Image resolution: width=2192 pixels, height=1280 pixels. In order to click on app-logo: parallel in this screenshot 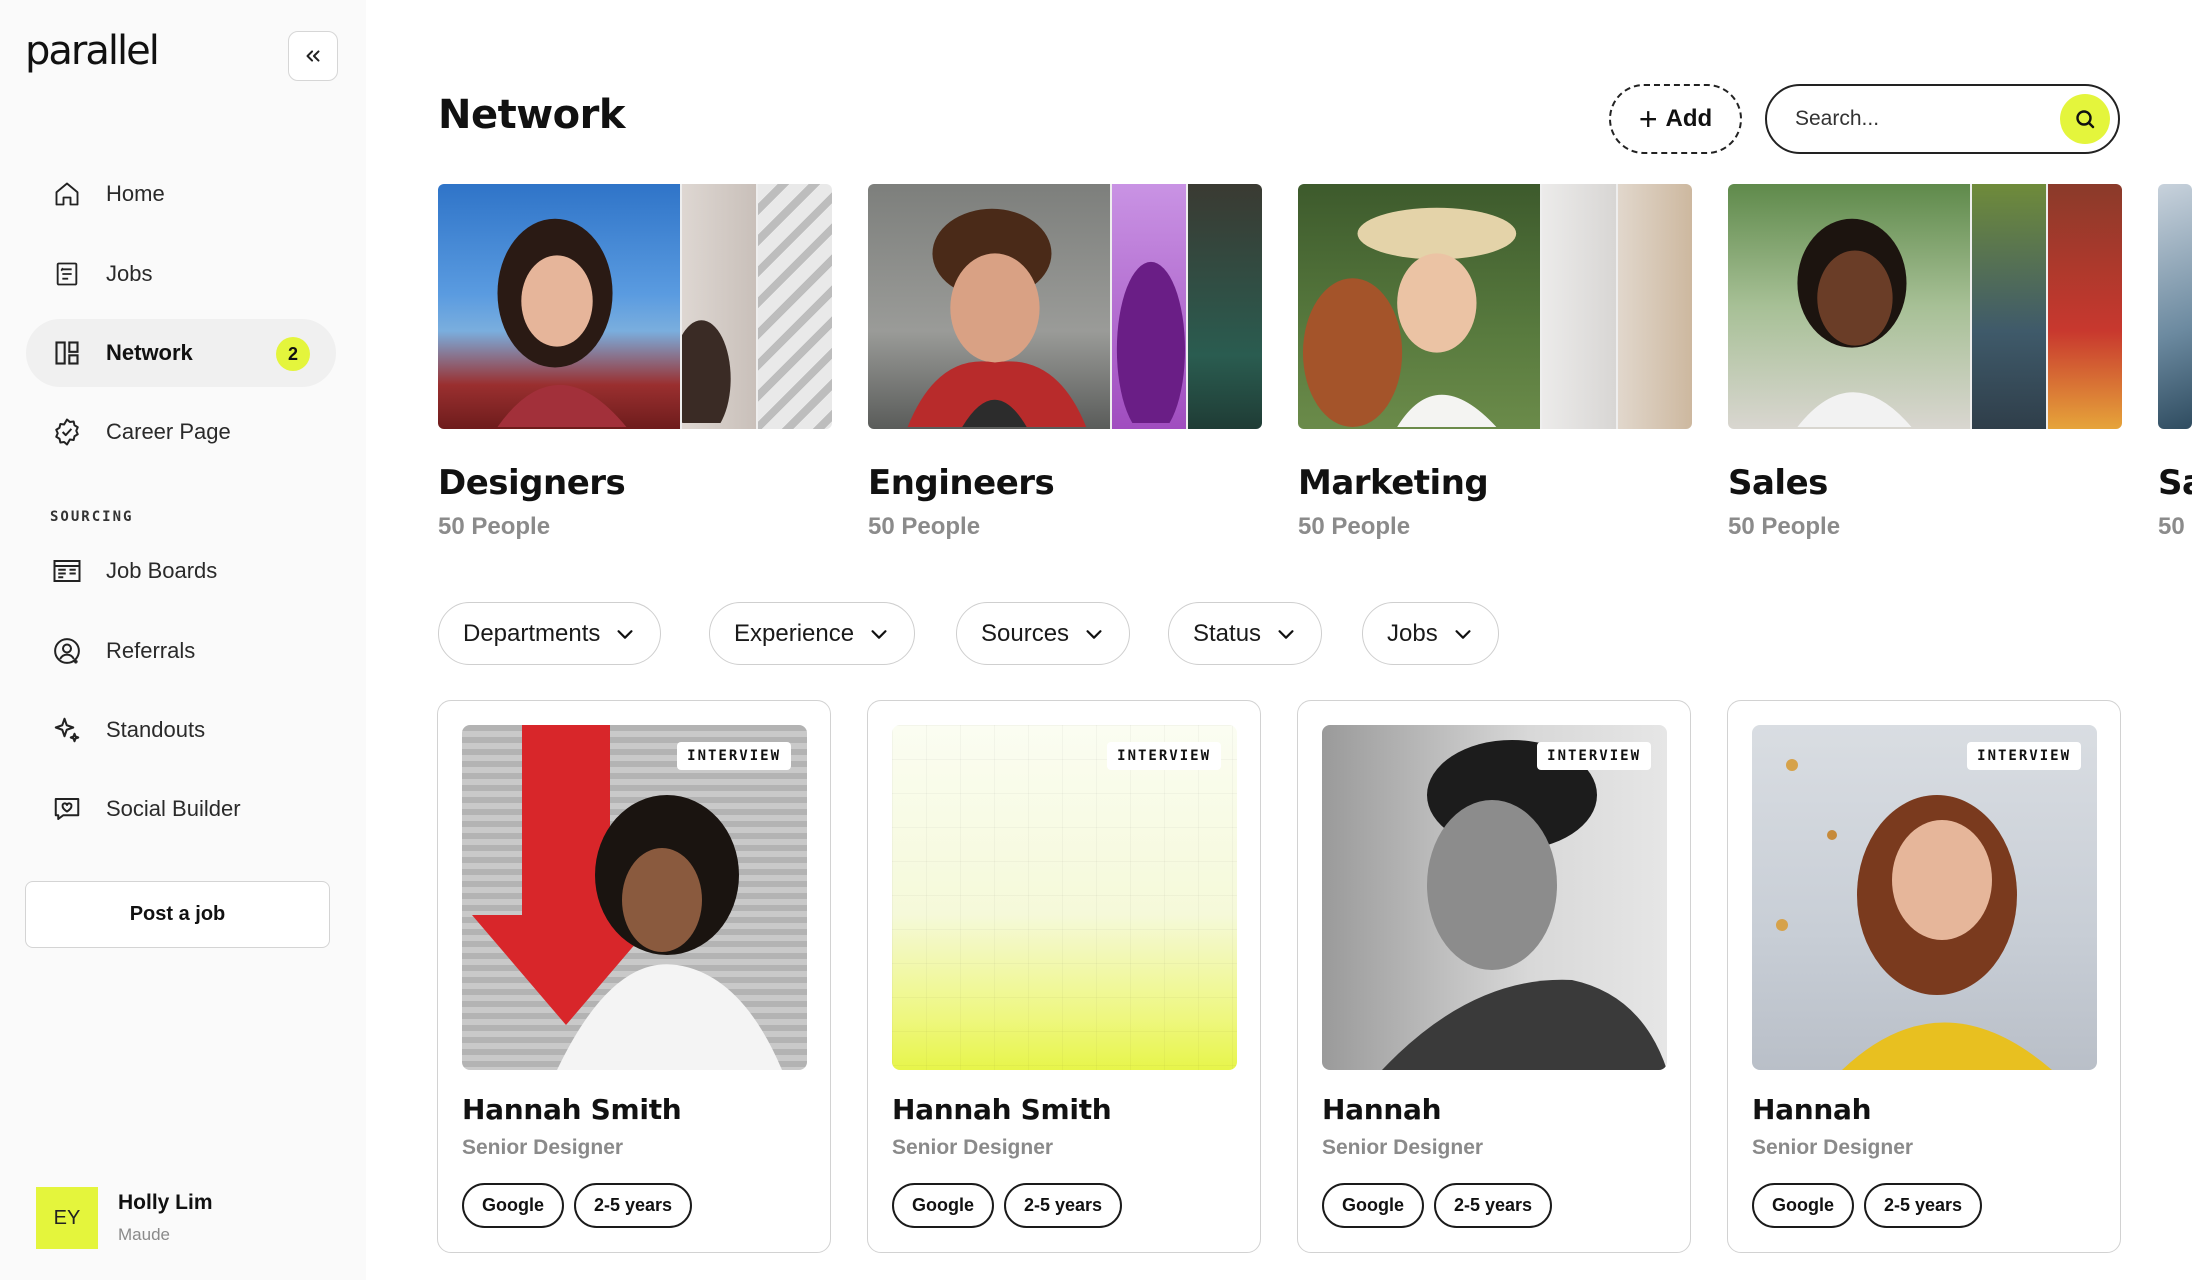, I will do `click(92, 51)`.